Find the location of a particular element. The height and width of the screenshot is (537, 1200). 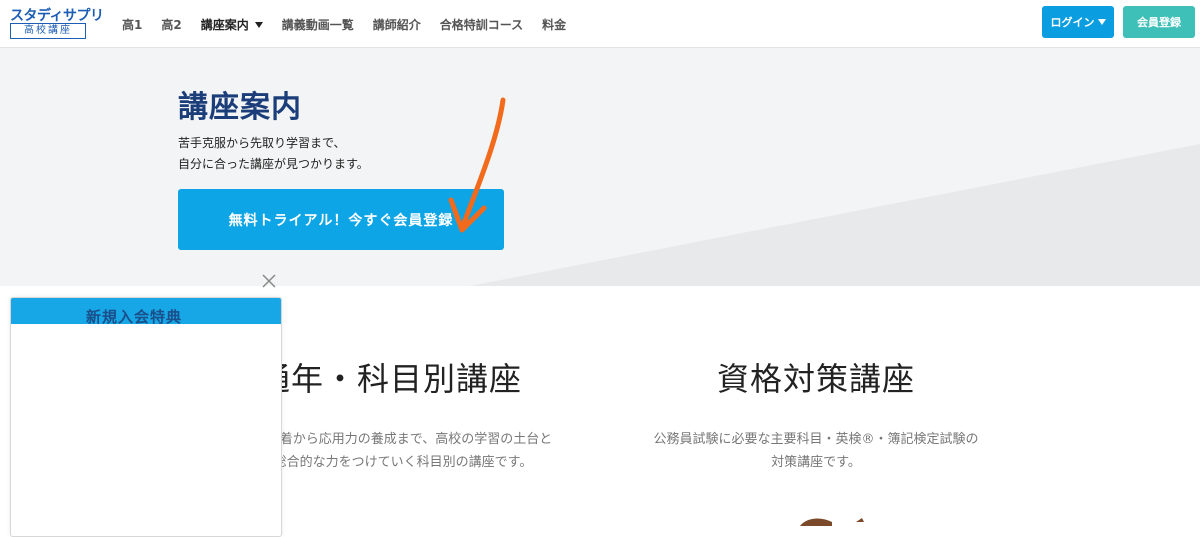

nav-item-grade1: 高1 is located at coordinates (132, 24).